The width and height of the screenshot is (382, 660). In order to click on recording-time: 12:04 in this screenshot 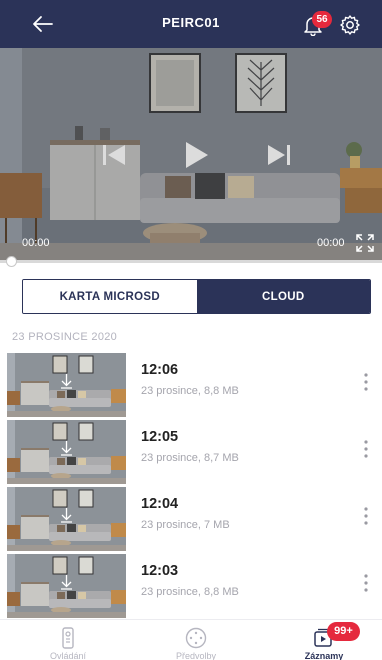, I will do `click(160, 504)`.